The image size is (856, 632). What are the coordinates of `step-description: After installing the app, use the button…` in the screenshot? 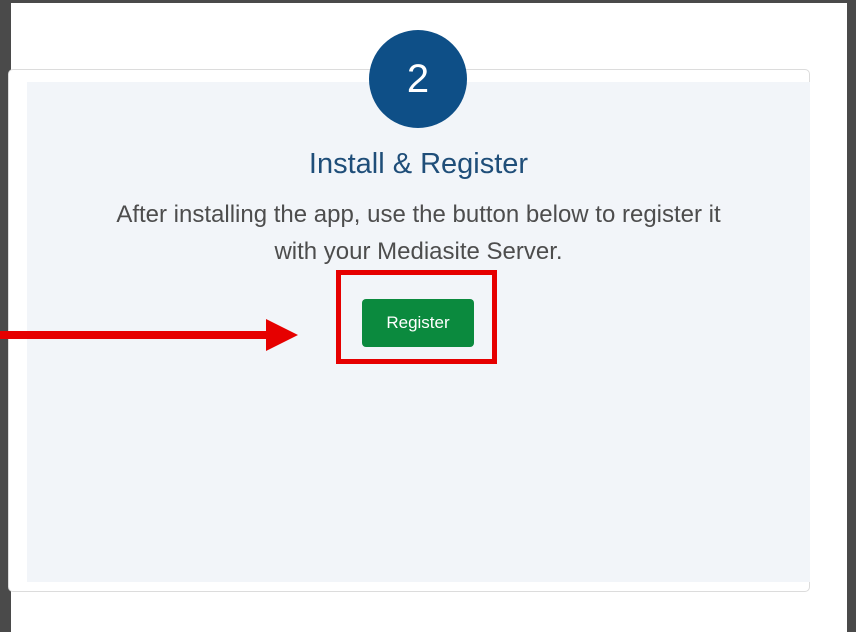 It's located at (418, 233).